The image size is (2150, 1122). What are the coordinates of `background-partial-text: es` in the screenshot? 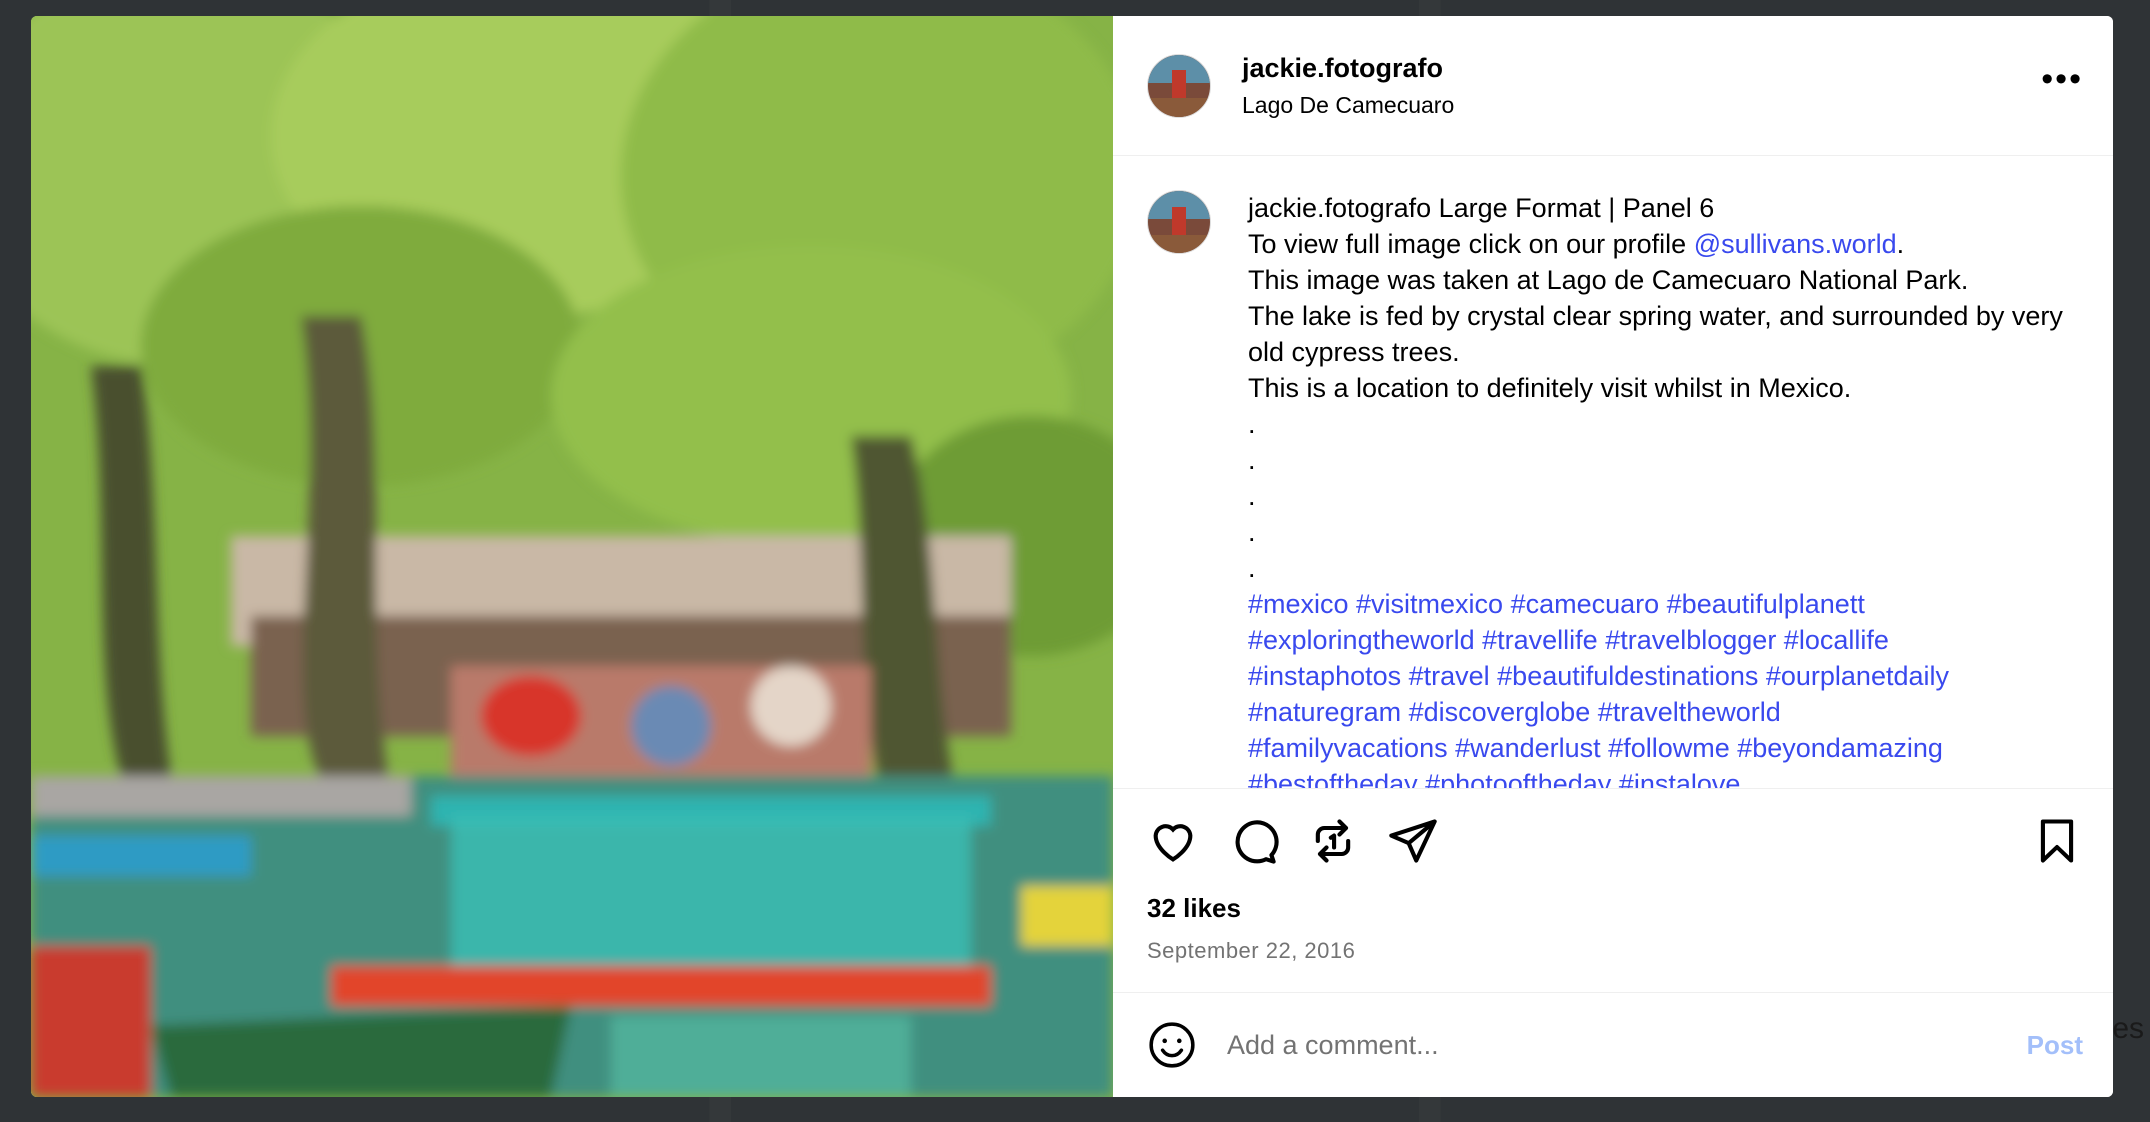 It's located at (2128, 1028).